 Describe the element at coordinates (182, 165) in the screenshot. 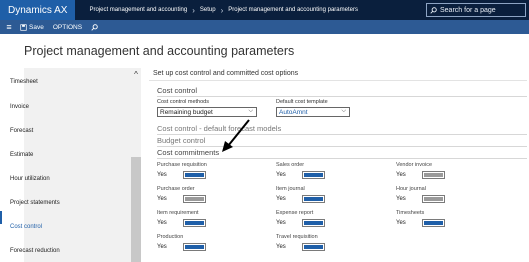

I see `purchase-requisition-label: Purchase requisition` at that location.